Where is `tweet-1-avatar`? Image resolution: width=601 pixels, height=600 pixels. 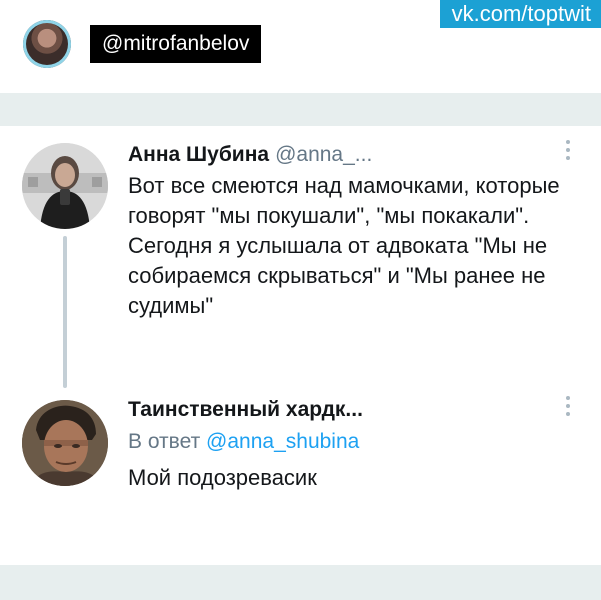
tweet-1-avatar is located at coordinates (65, 186).